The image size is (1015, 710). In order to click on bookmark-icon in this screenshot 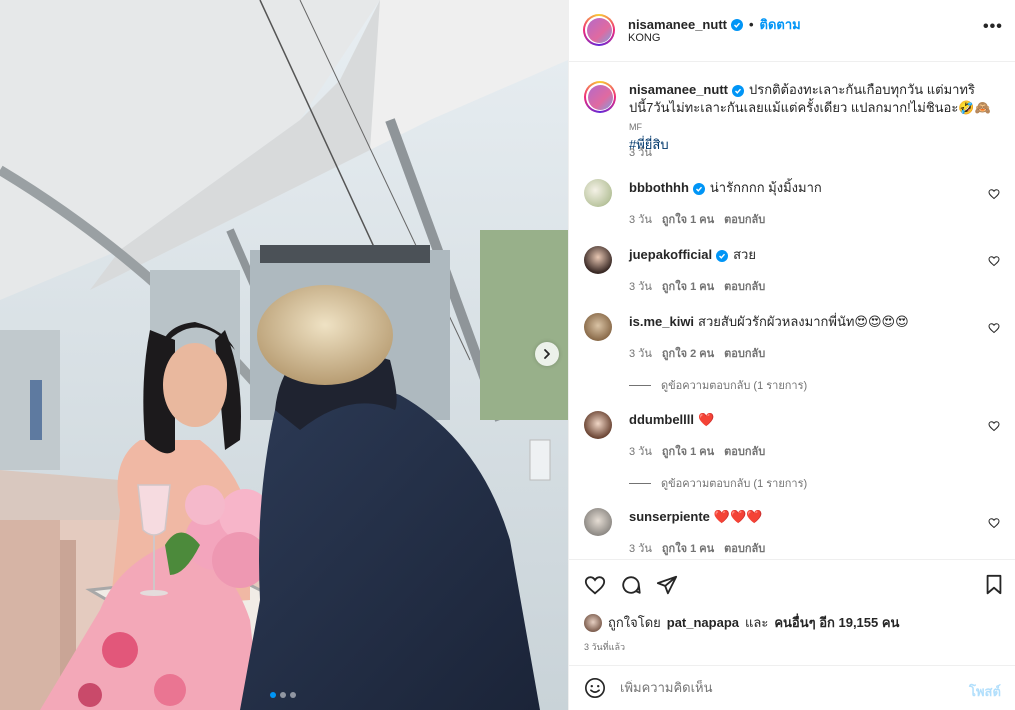, I will do `click(994, 585)`.